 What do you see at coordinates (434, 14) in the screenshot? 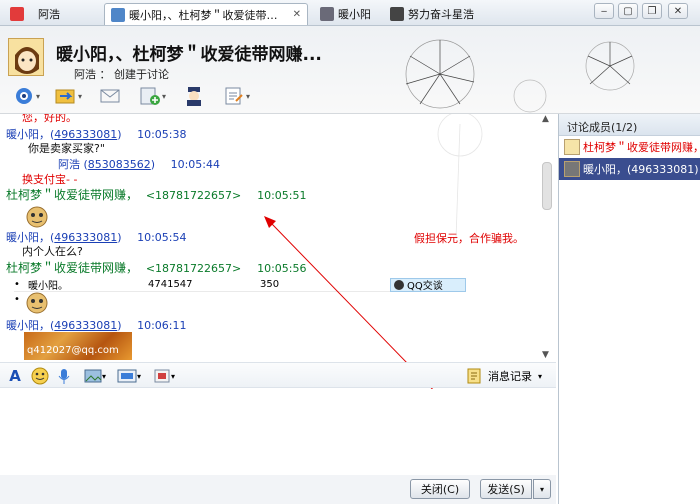
I see `tab-nulifendou: 努力奋斗星浩` at bounding box center [434, 14].